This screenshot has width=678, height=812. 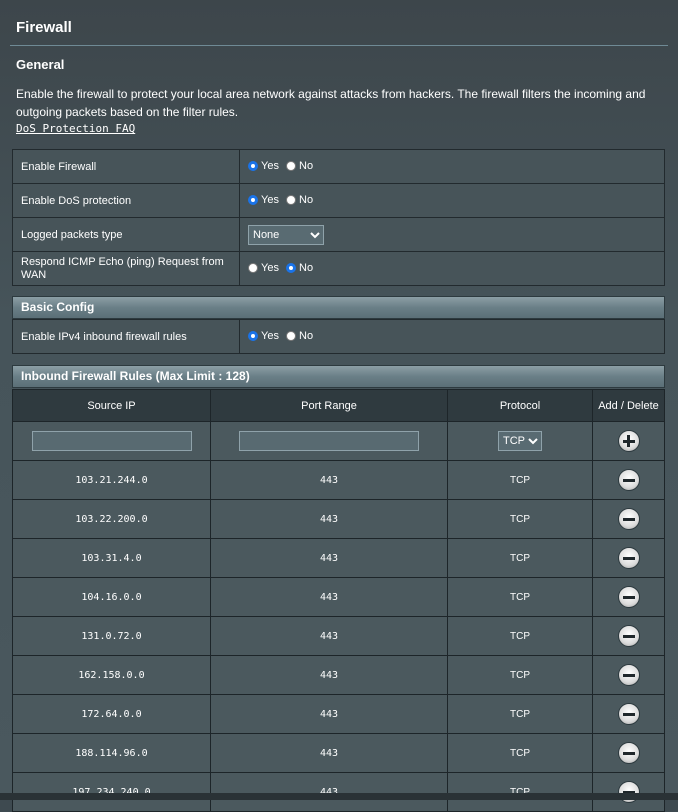 What do you see at coordinates (520, 441) in the screenshot?
I see `protocol-select: TCP` at bounding box center [520, 441].